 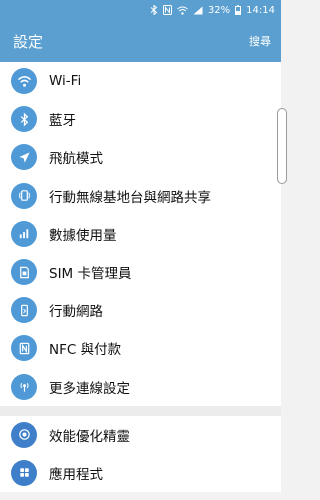 I want to click on settings-item-label: 更多連線設定, so click(x=89, y=388).